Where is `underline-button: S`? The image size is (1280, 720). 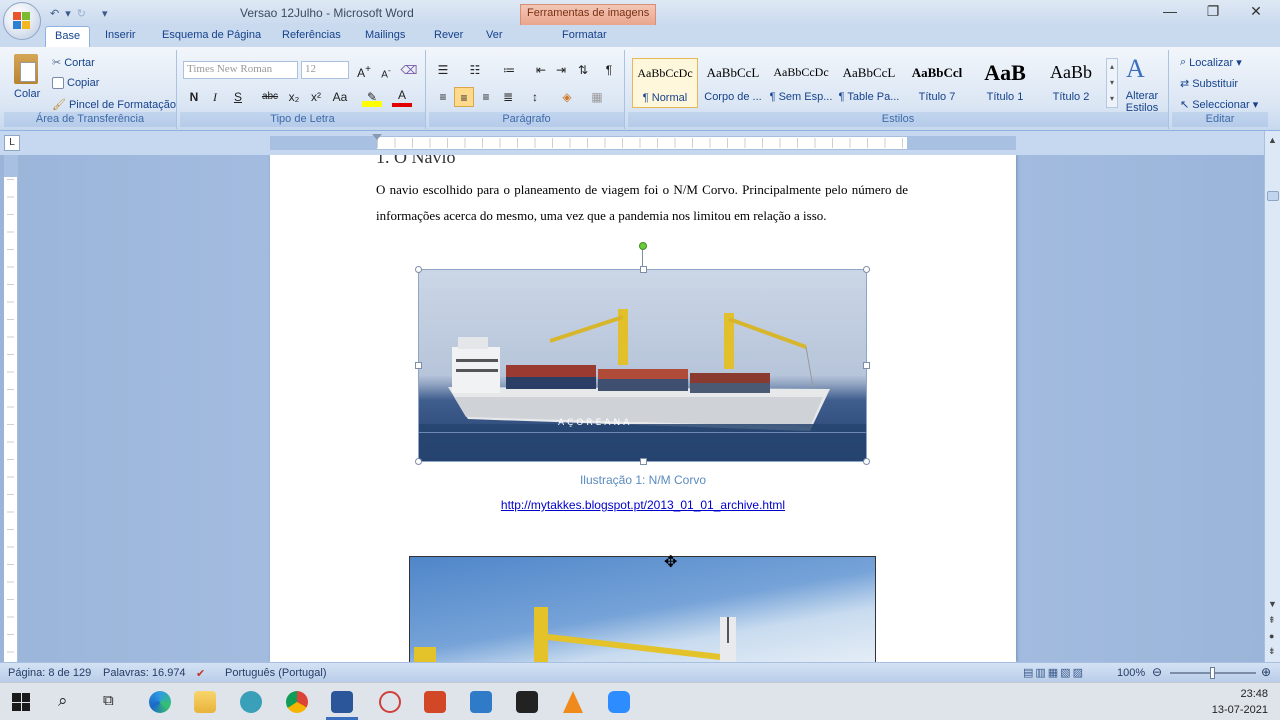
underline-button: S is located at coordinates (238, 97).